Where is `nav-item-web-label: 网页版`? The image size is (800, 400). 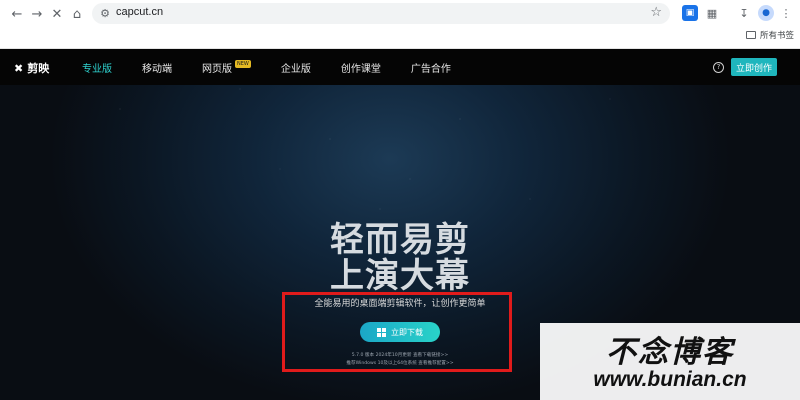 nav-item-web-label: 网页版 is located at coordinates (217, 69).